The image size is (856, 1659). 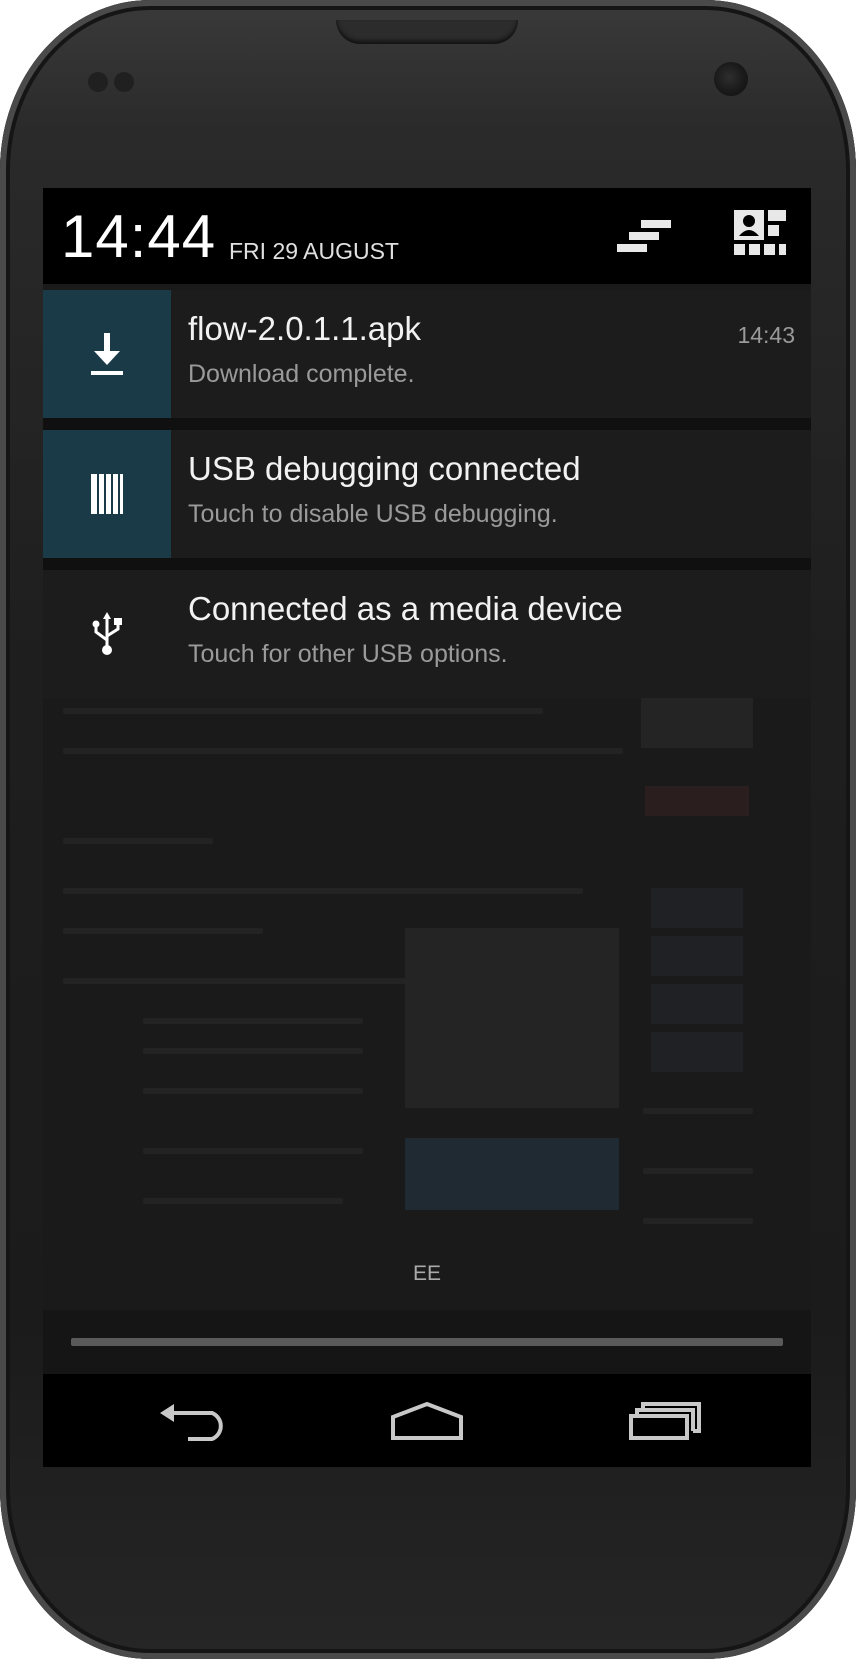 What do you see at coordinates (665, 1421) in the screenshot?
I see `recents-icon` at bounding box center [665, 1421].